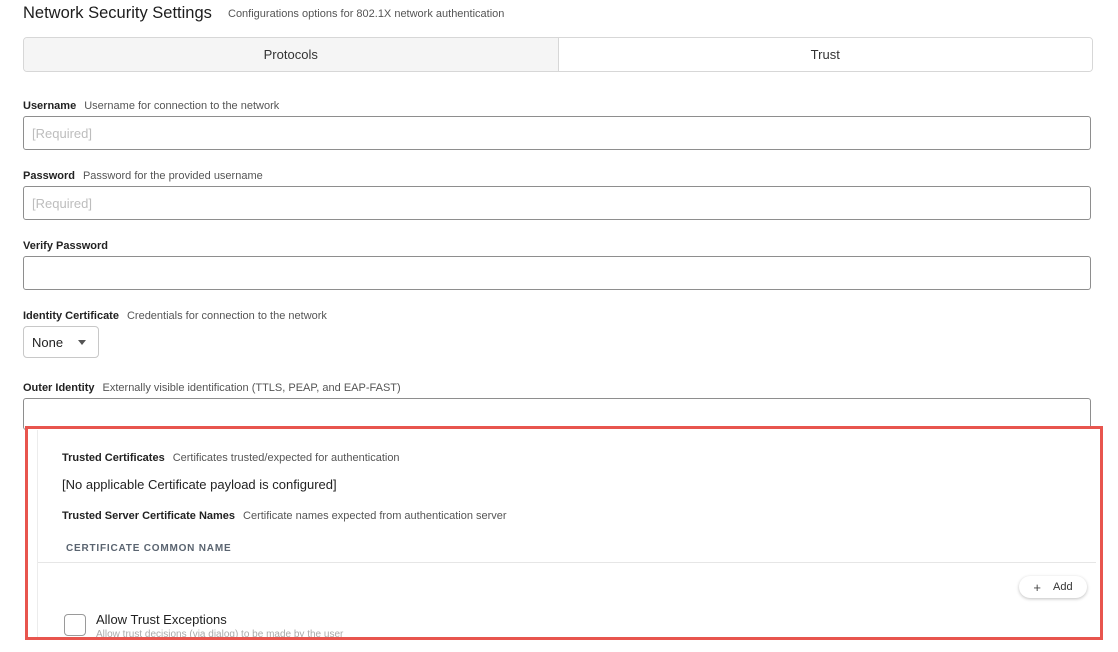  I want to click on username-label: Username, so click(50, 106).